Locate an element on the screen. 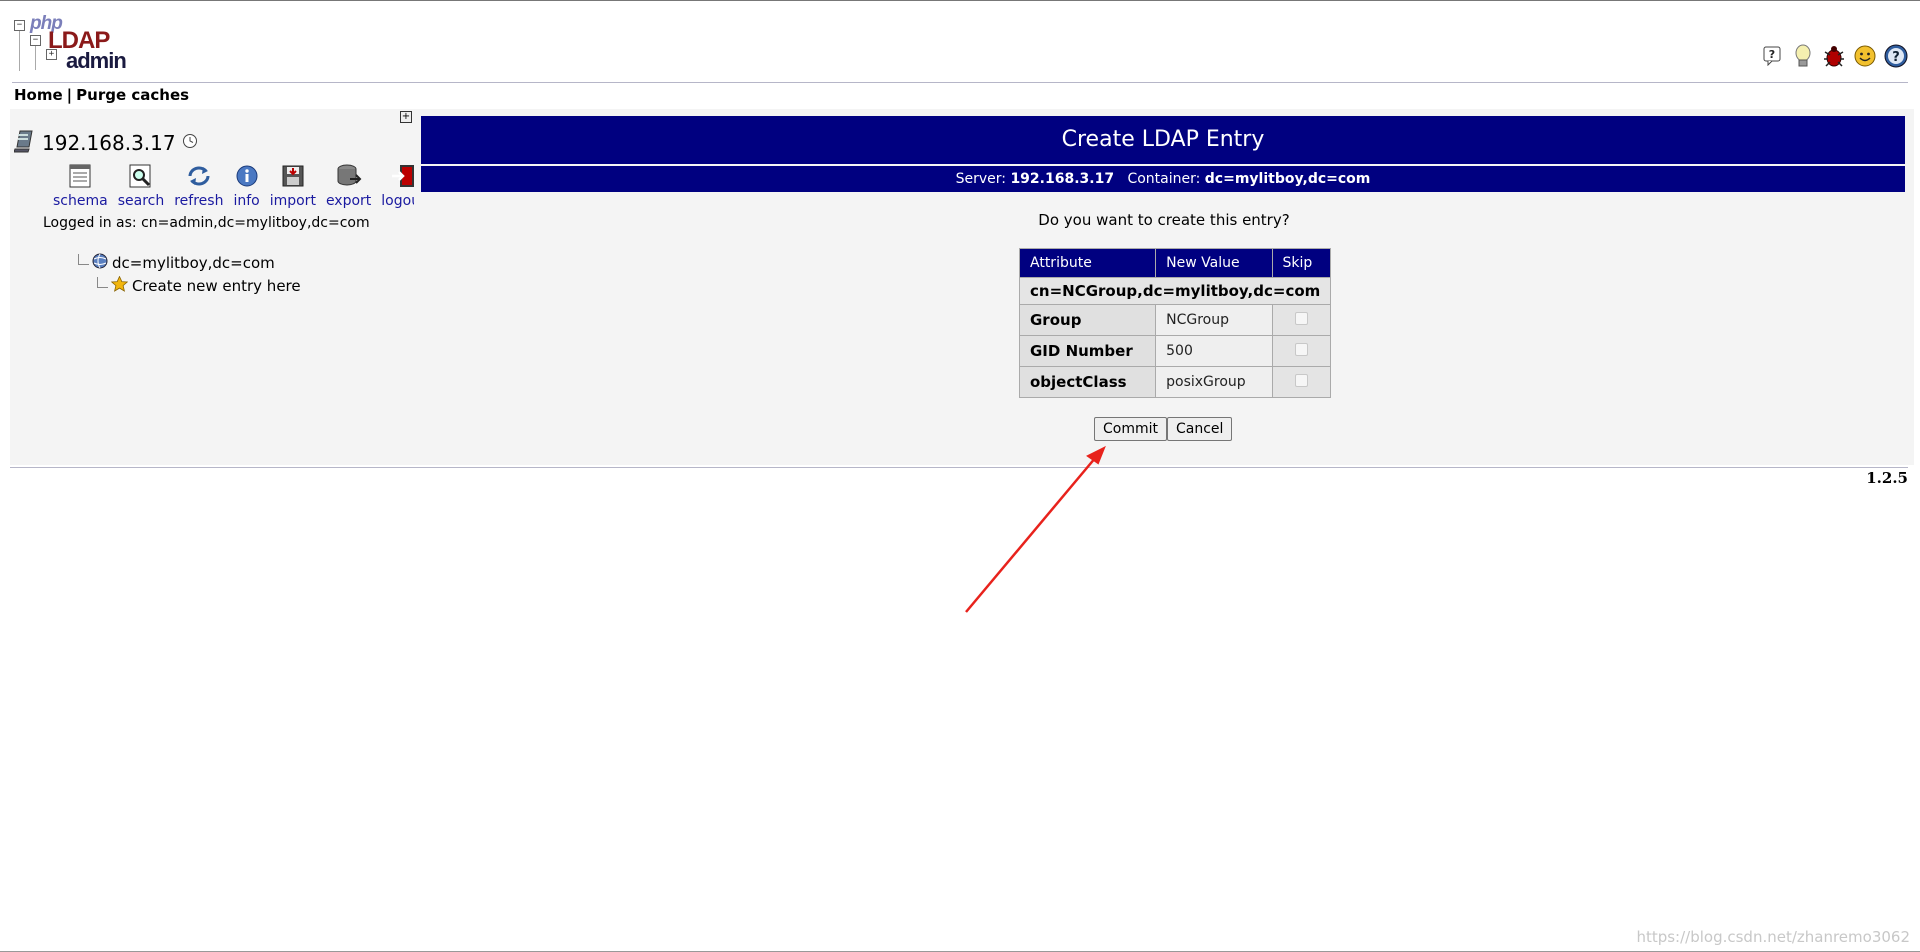 The image size is (1920, 952). star-icon is located at coordinates (119, 285).